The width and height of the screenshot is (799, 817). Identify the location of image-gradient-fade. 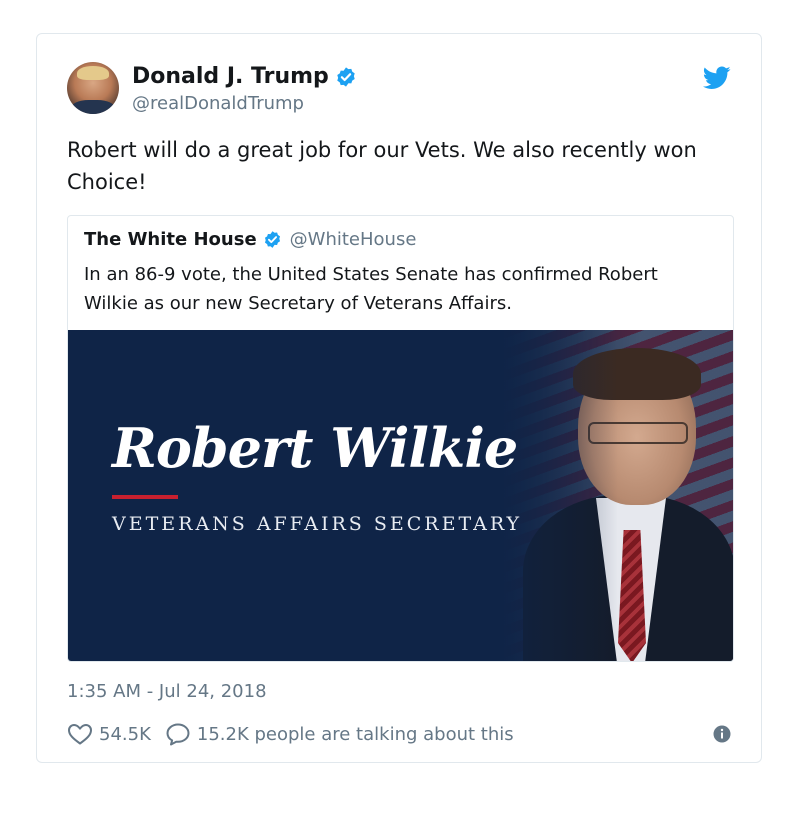
(508, 495).